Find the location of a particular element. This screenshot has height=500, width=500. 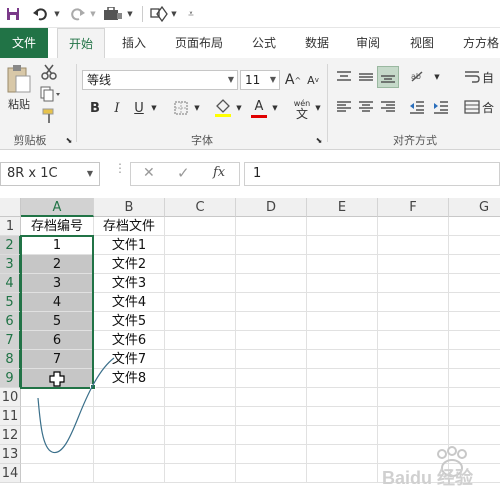

annotation-stroke is located at coordinates (76, 405).